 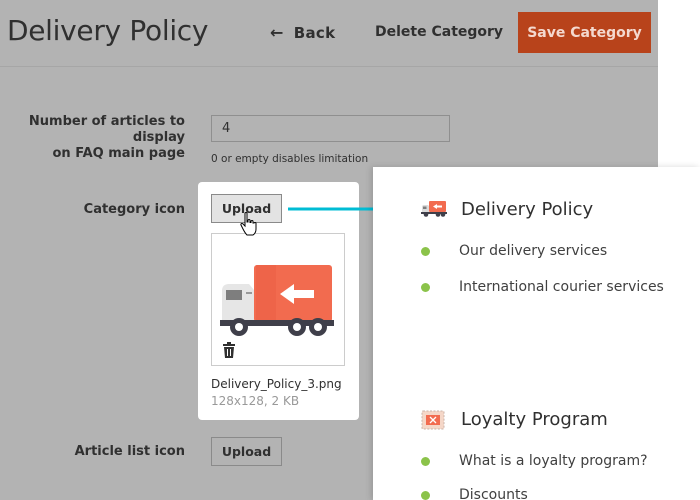 What do you see at coordinates (106, 129) in the screenshot?
I see `articles-count-label-line1: Number of articles to display` at bounding box center [106, 129].